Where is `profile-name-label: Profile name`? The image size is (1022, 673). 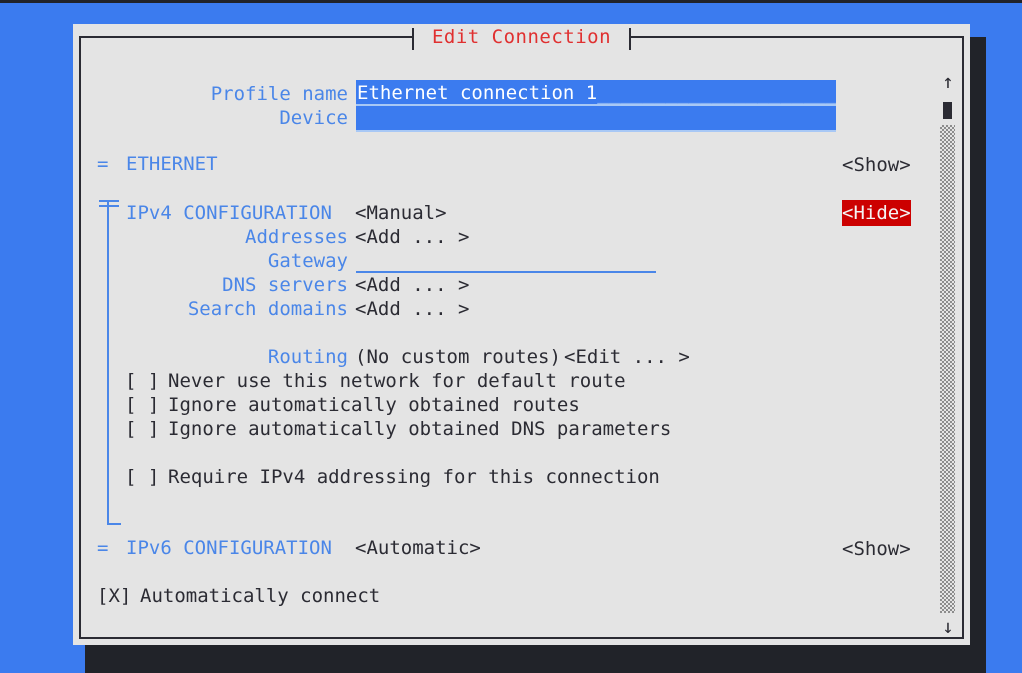 profile-name-label: Profile name is located at coordinates (279, 94).